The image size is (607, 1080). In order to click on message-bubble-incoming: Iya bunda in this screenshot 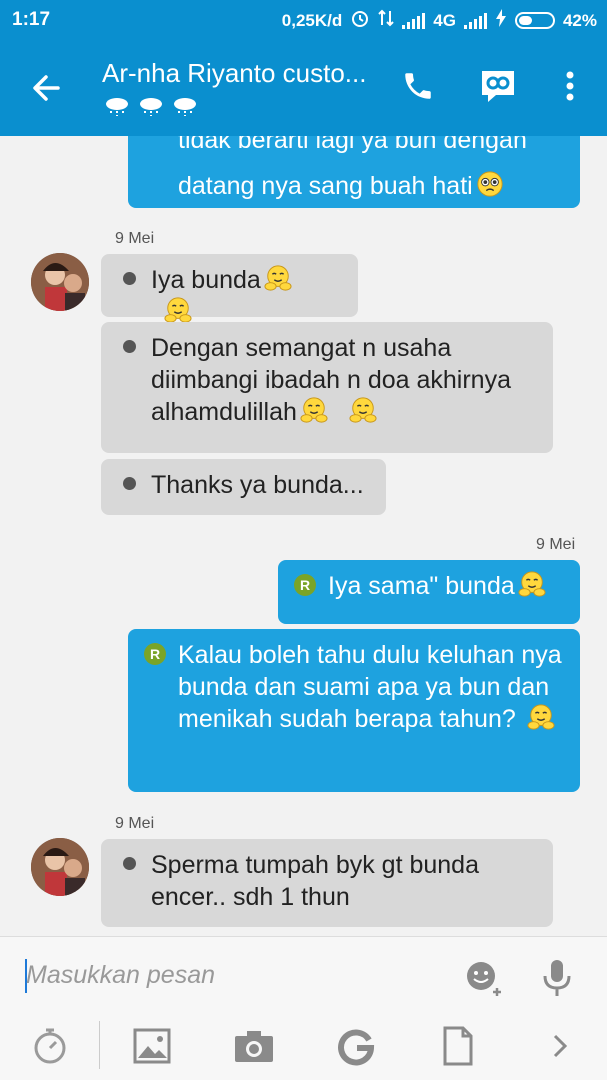, I will do `click(229, 288)`.